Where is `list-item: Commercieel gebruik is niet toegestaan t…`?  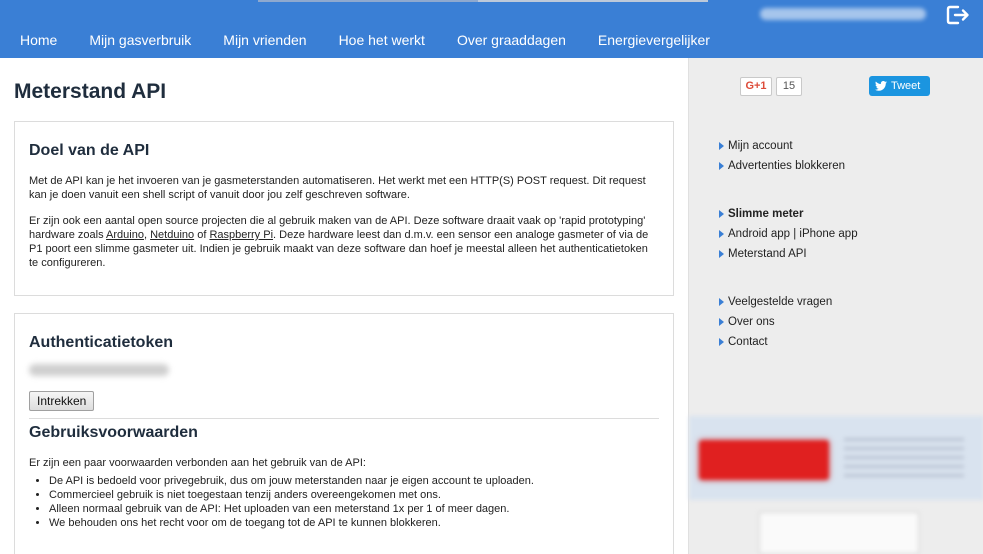
list-item: Commercieel gebruik is niet toegestaan t… is located at coordinates (354, 495).